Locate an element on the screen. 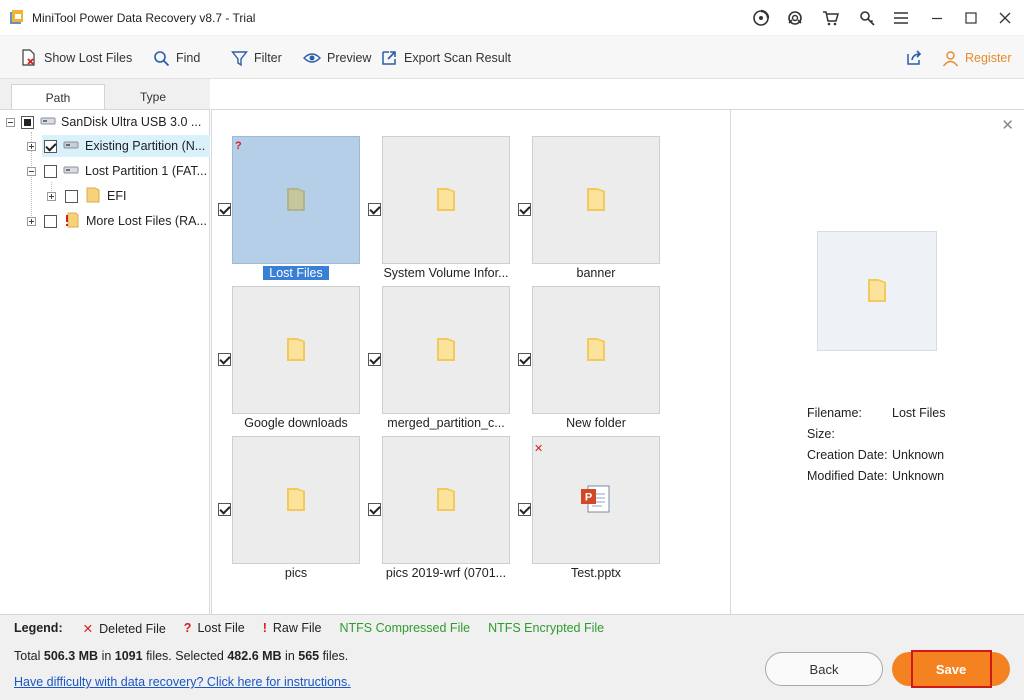  tab-path: Path is located at coordinates (58, 97).